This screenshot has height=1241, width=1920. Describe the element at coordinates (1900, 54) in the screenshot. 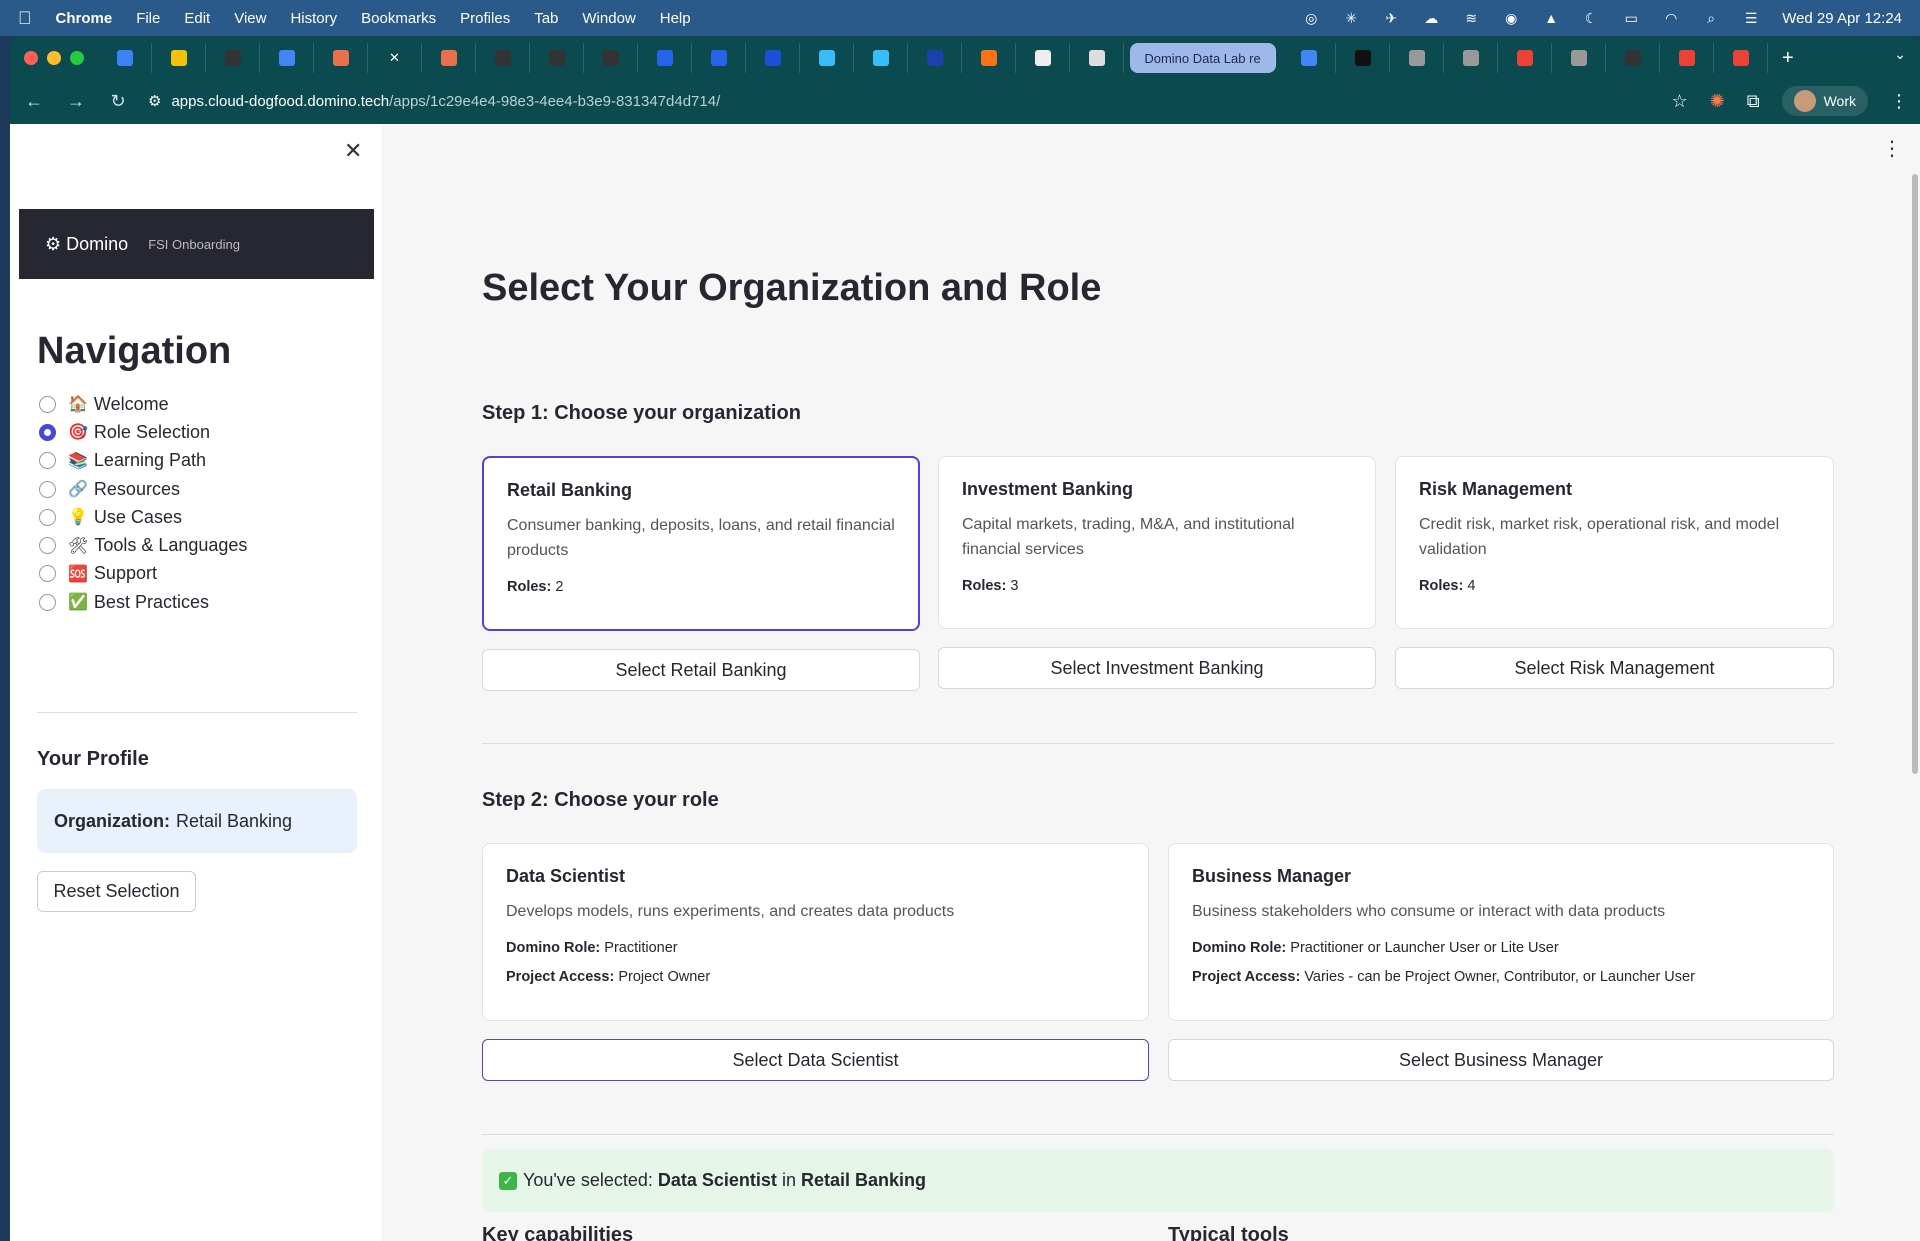

I see `tab-search-chevron-icon: ⌄` at that location.